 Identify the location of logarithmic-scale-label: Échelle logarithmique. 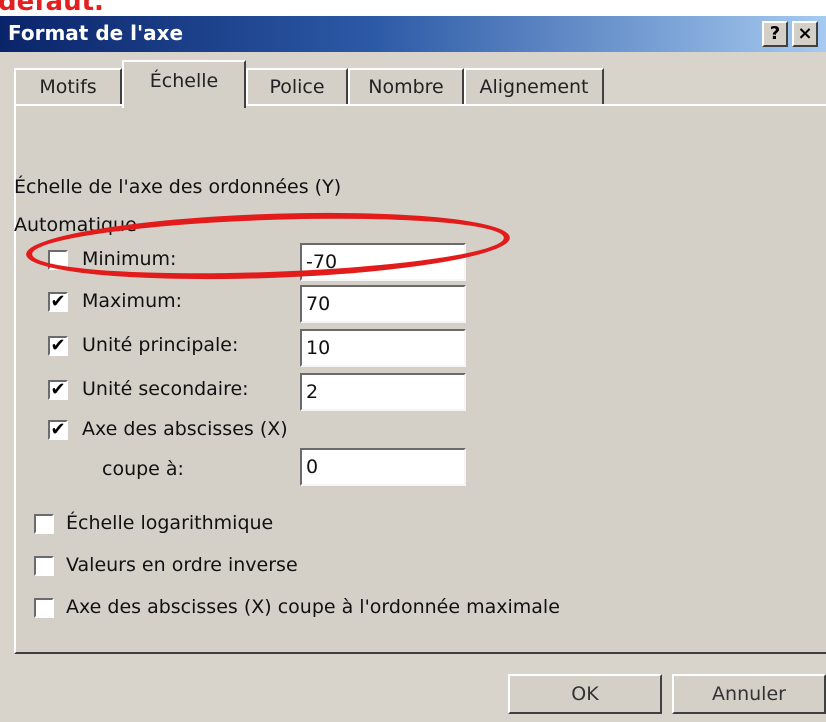
(170, 523).